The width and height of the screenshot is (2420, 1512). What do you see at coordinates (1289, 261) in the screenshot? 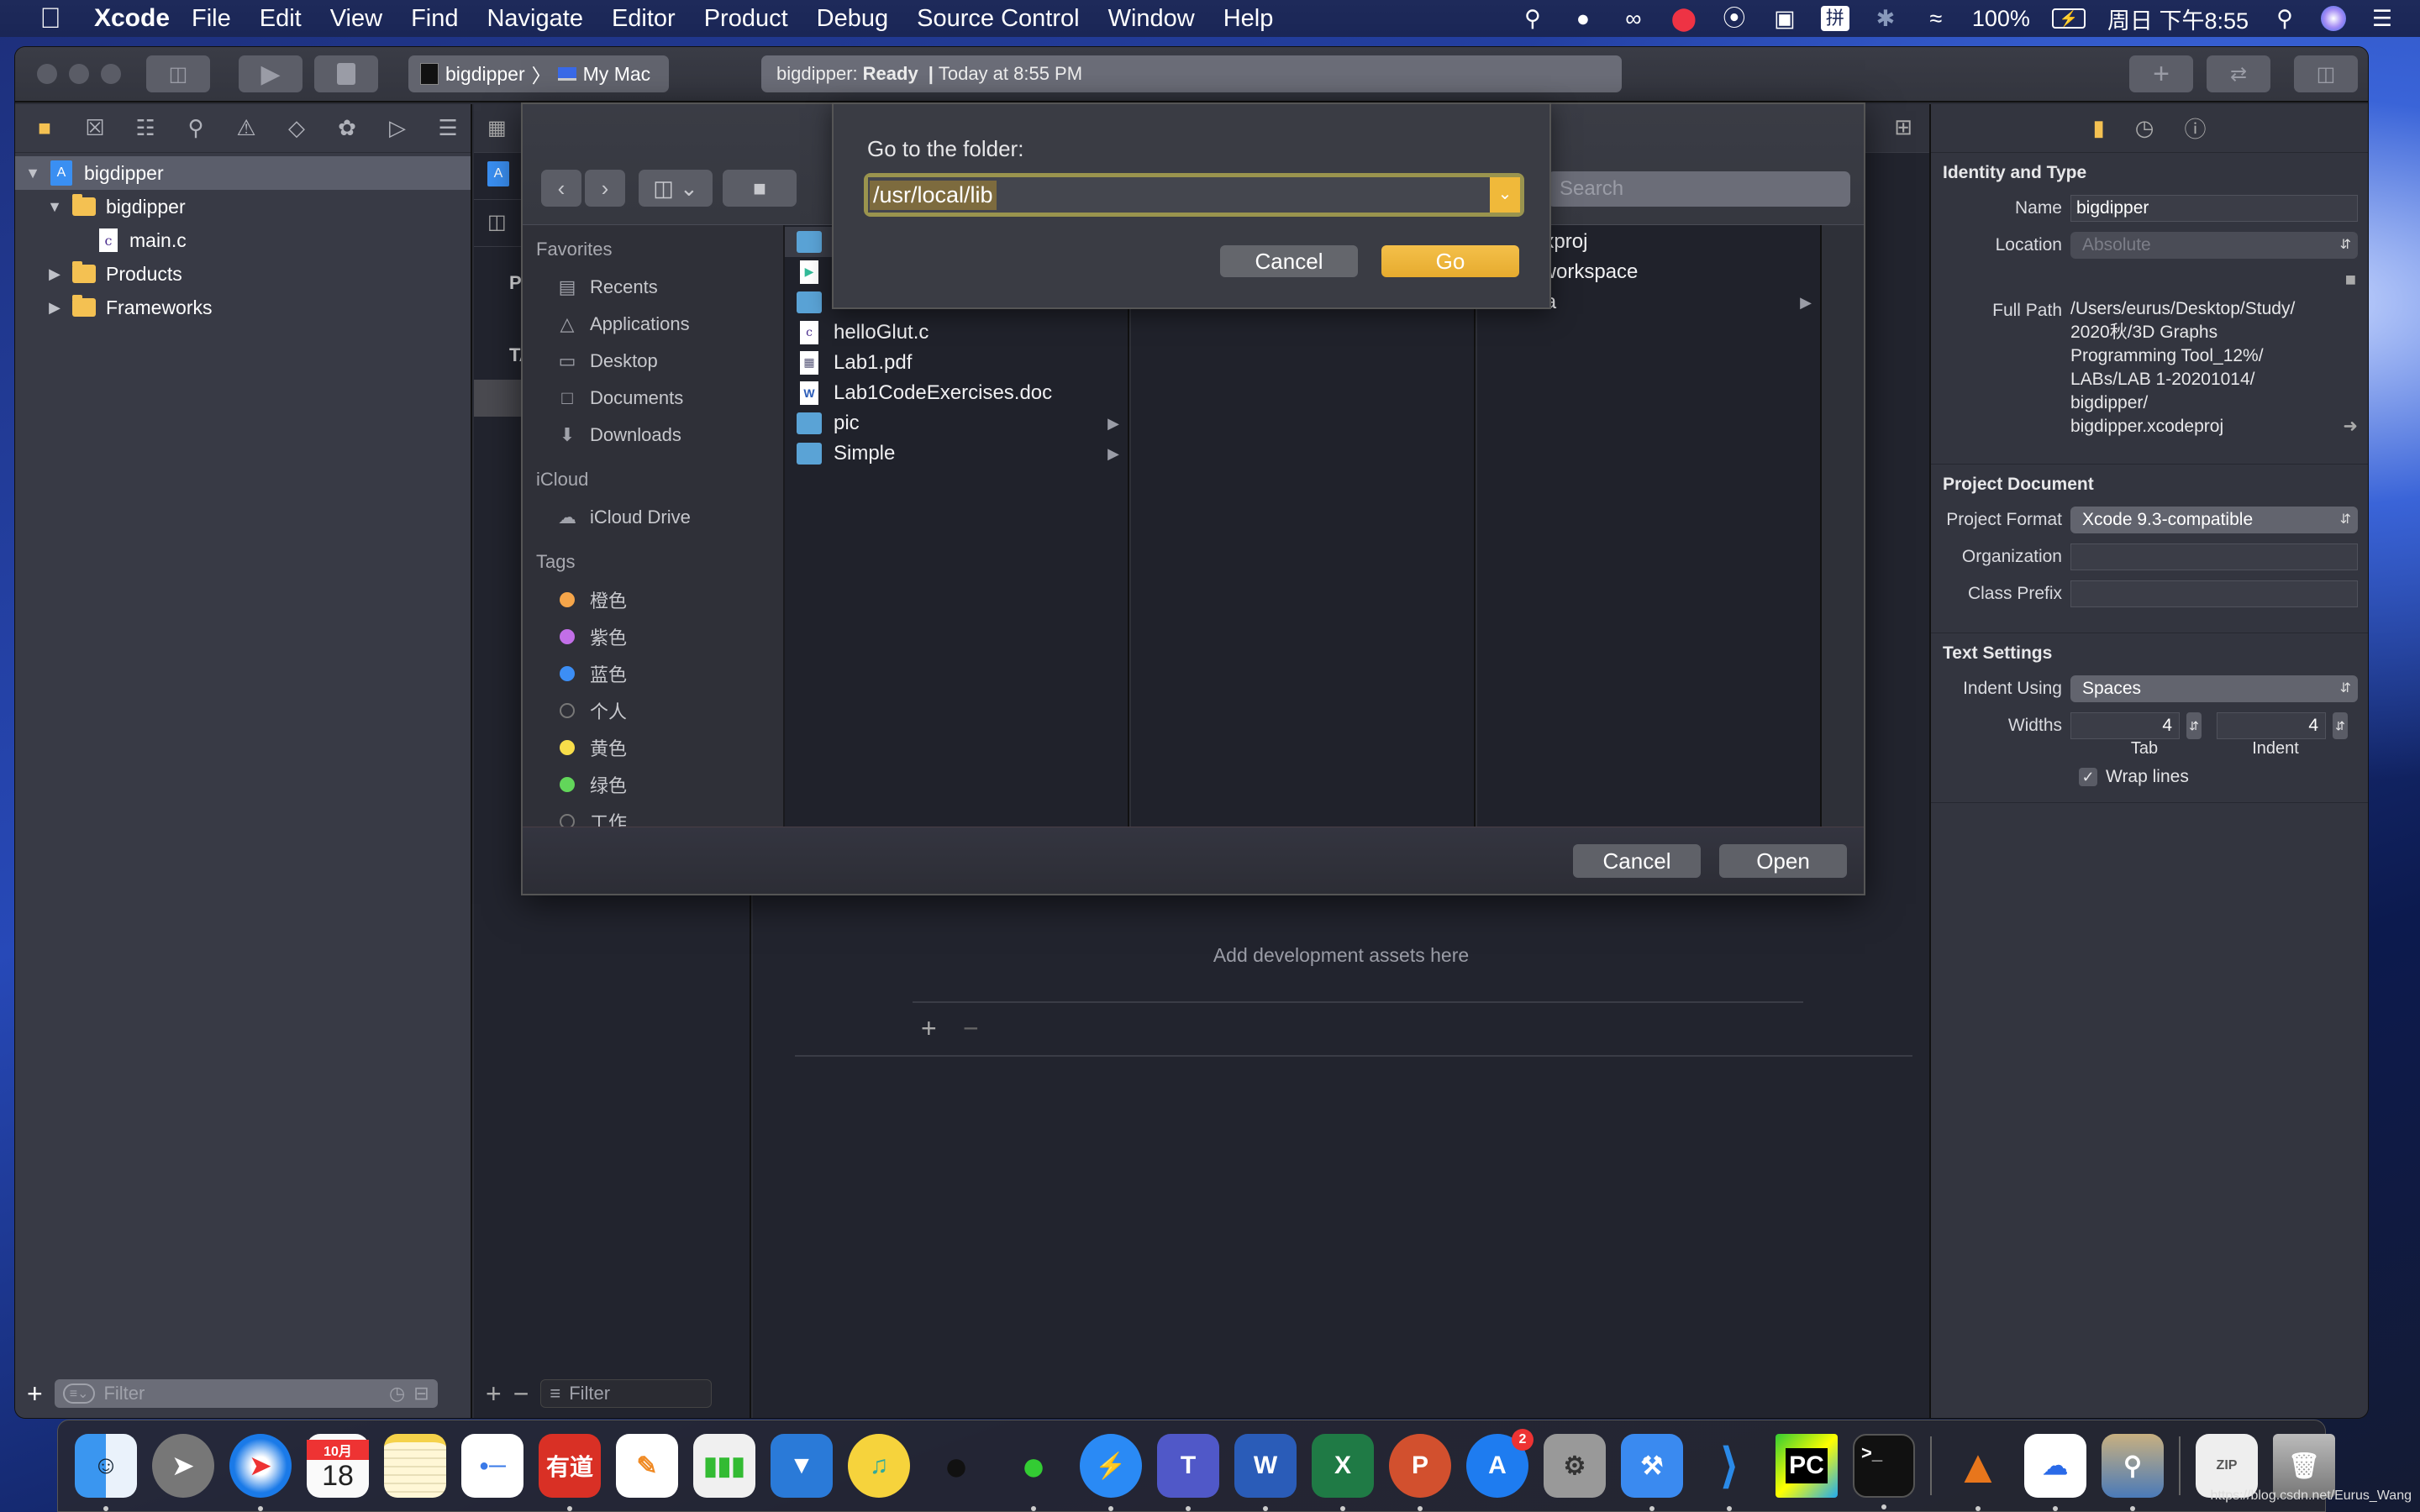
I see `sheet-cancel-button: Cancel` at bounding box center [1289, 261].